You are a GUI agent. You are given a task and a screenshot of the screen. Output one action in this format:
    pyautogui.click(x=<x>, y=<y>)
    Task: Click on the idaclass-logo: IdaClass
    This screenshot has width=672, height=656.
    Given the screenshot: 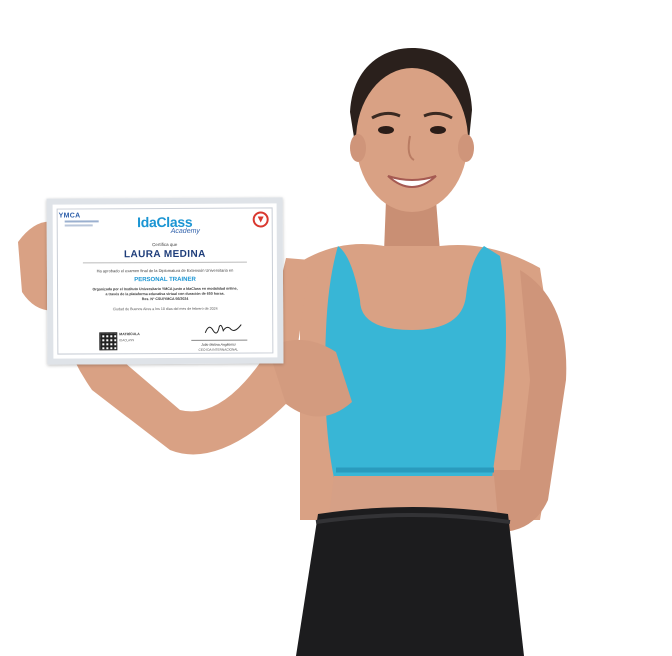 What is the action you would take?
    pyautogui.click(x=165, y=222)
    